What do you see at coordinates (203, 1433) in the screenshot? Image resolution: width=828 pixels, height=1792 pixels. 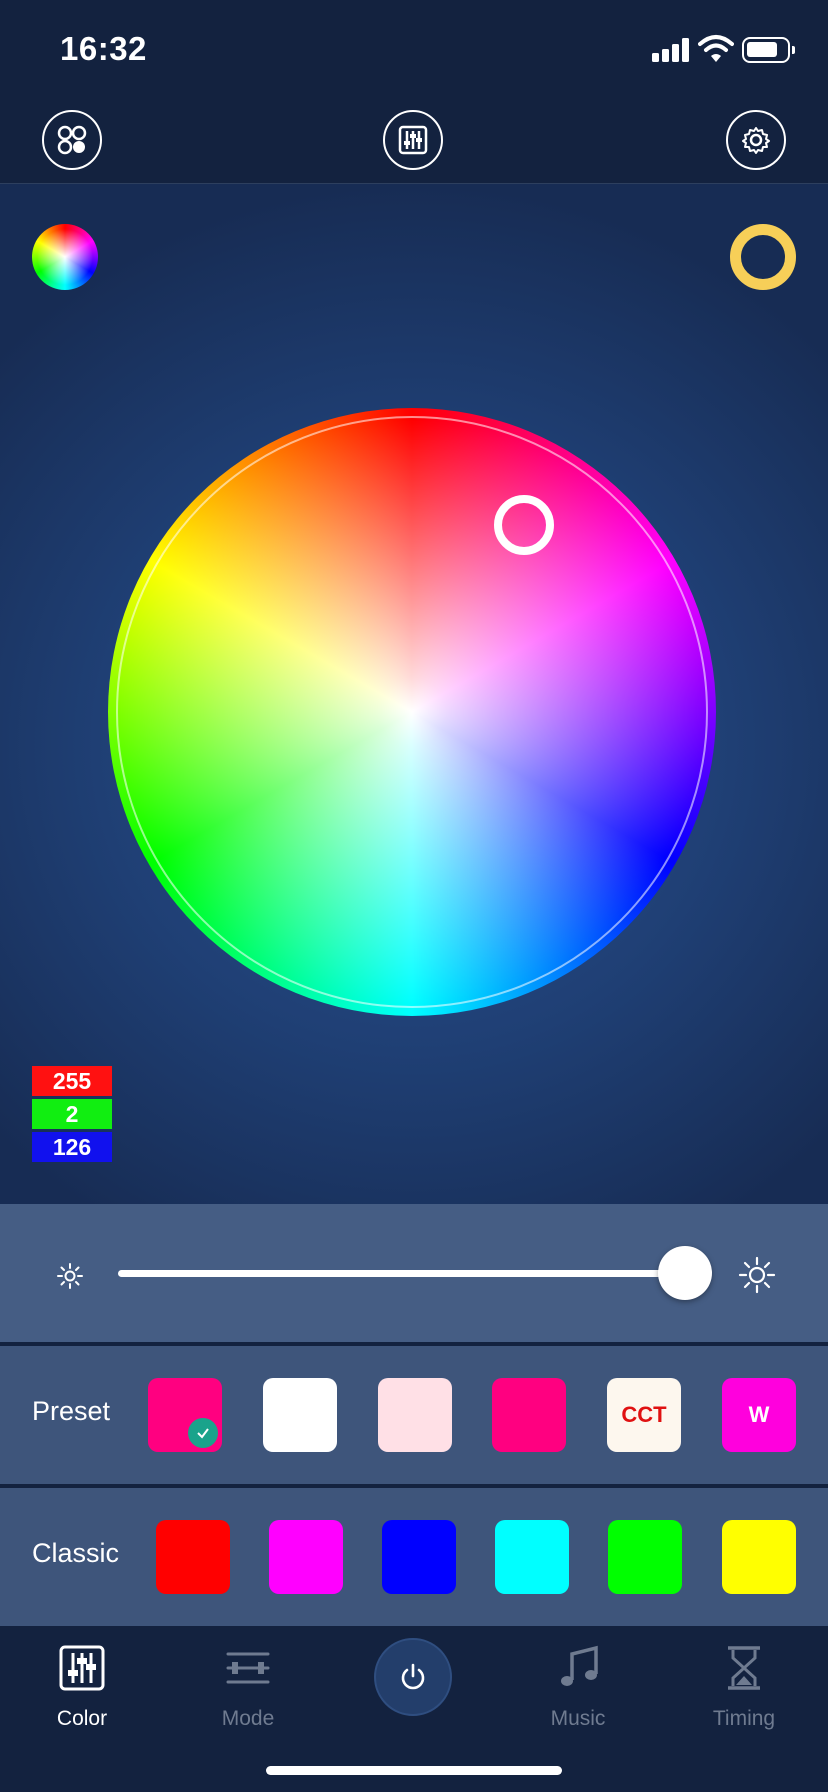 I see `check-icon` at bounding box center [203, 1433].